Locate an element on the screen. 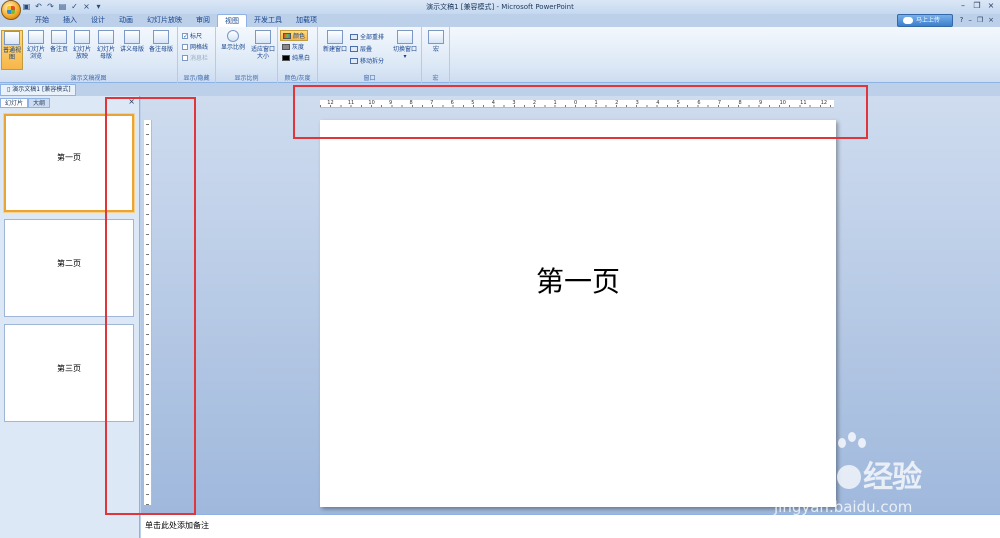  arrange-all-icon is located at coordinates (354, 36).